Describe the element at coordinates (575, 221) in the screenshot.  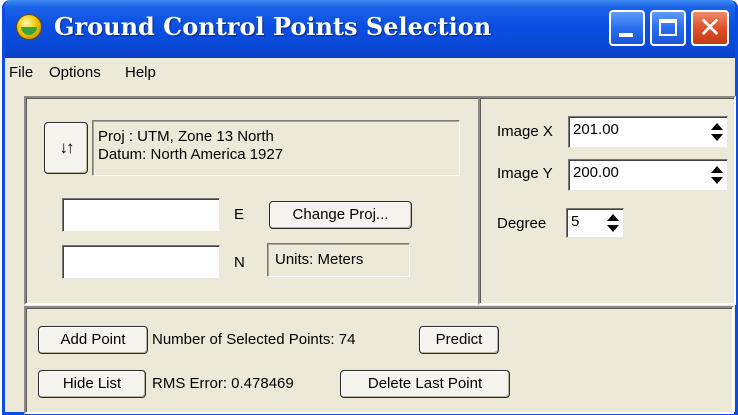
I see `degree-value: 5` at that location.